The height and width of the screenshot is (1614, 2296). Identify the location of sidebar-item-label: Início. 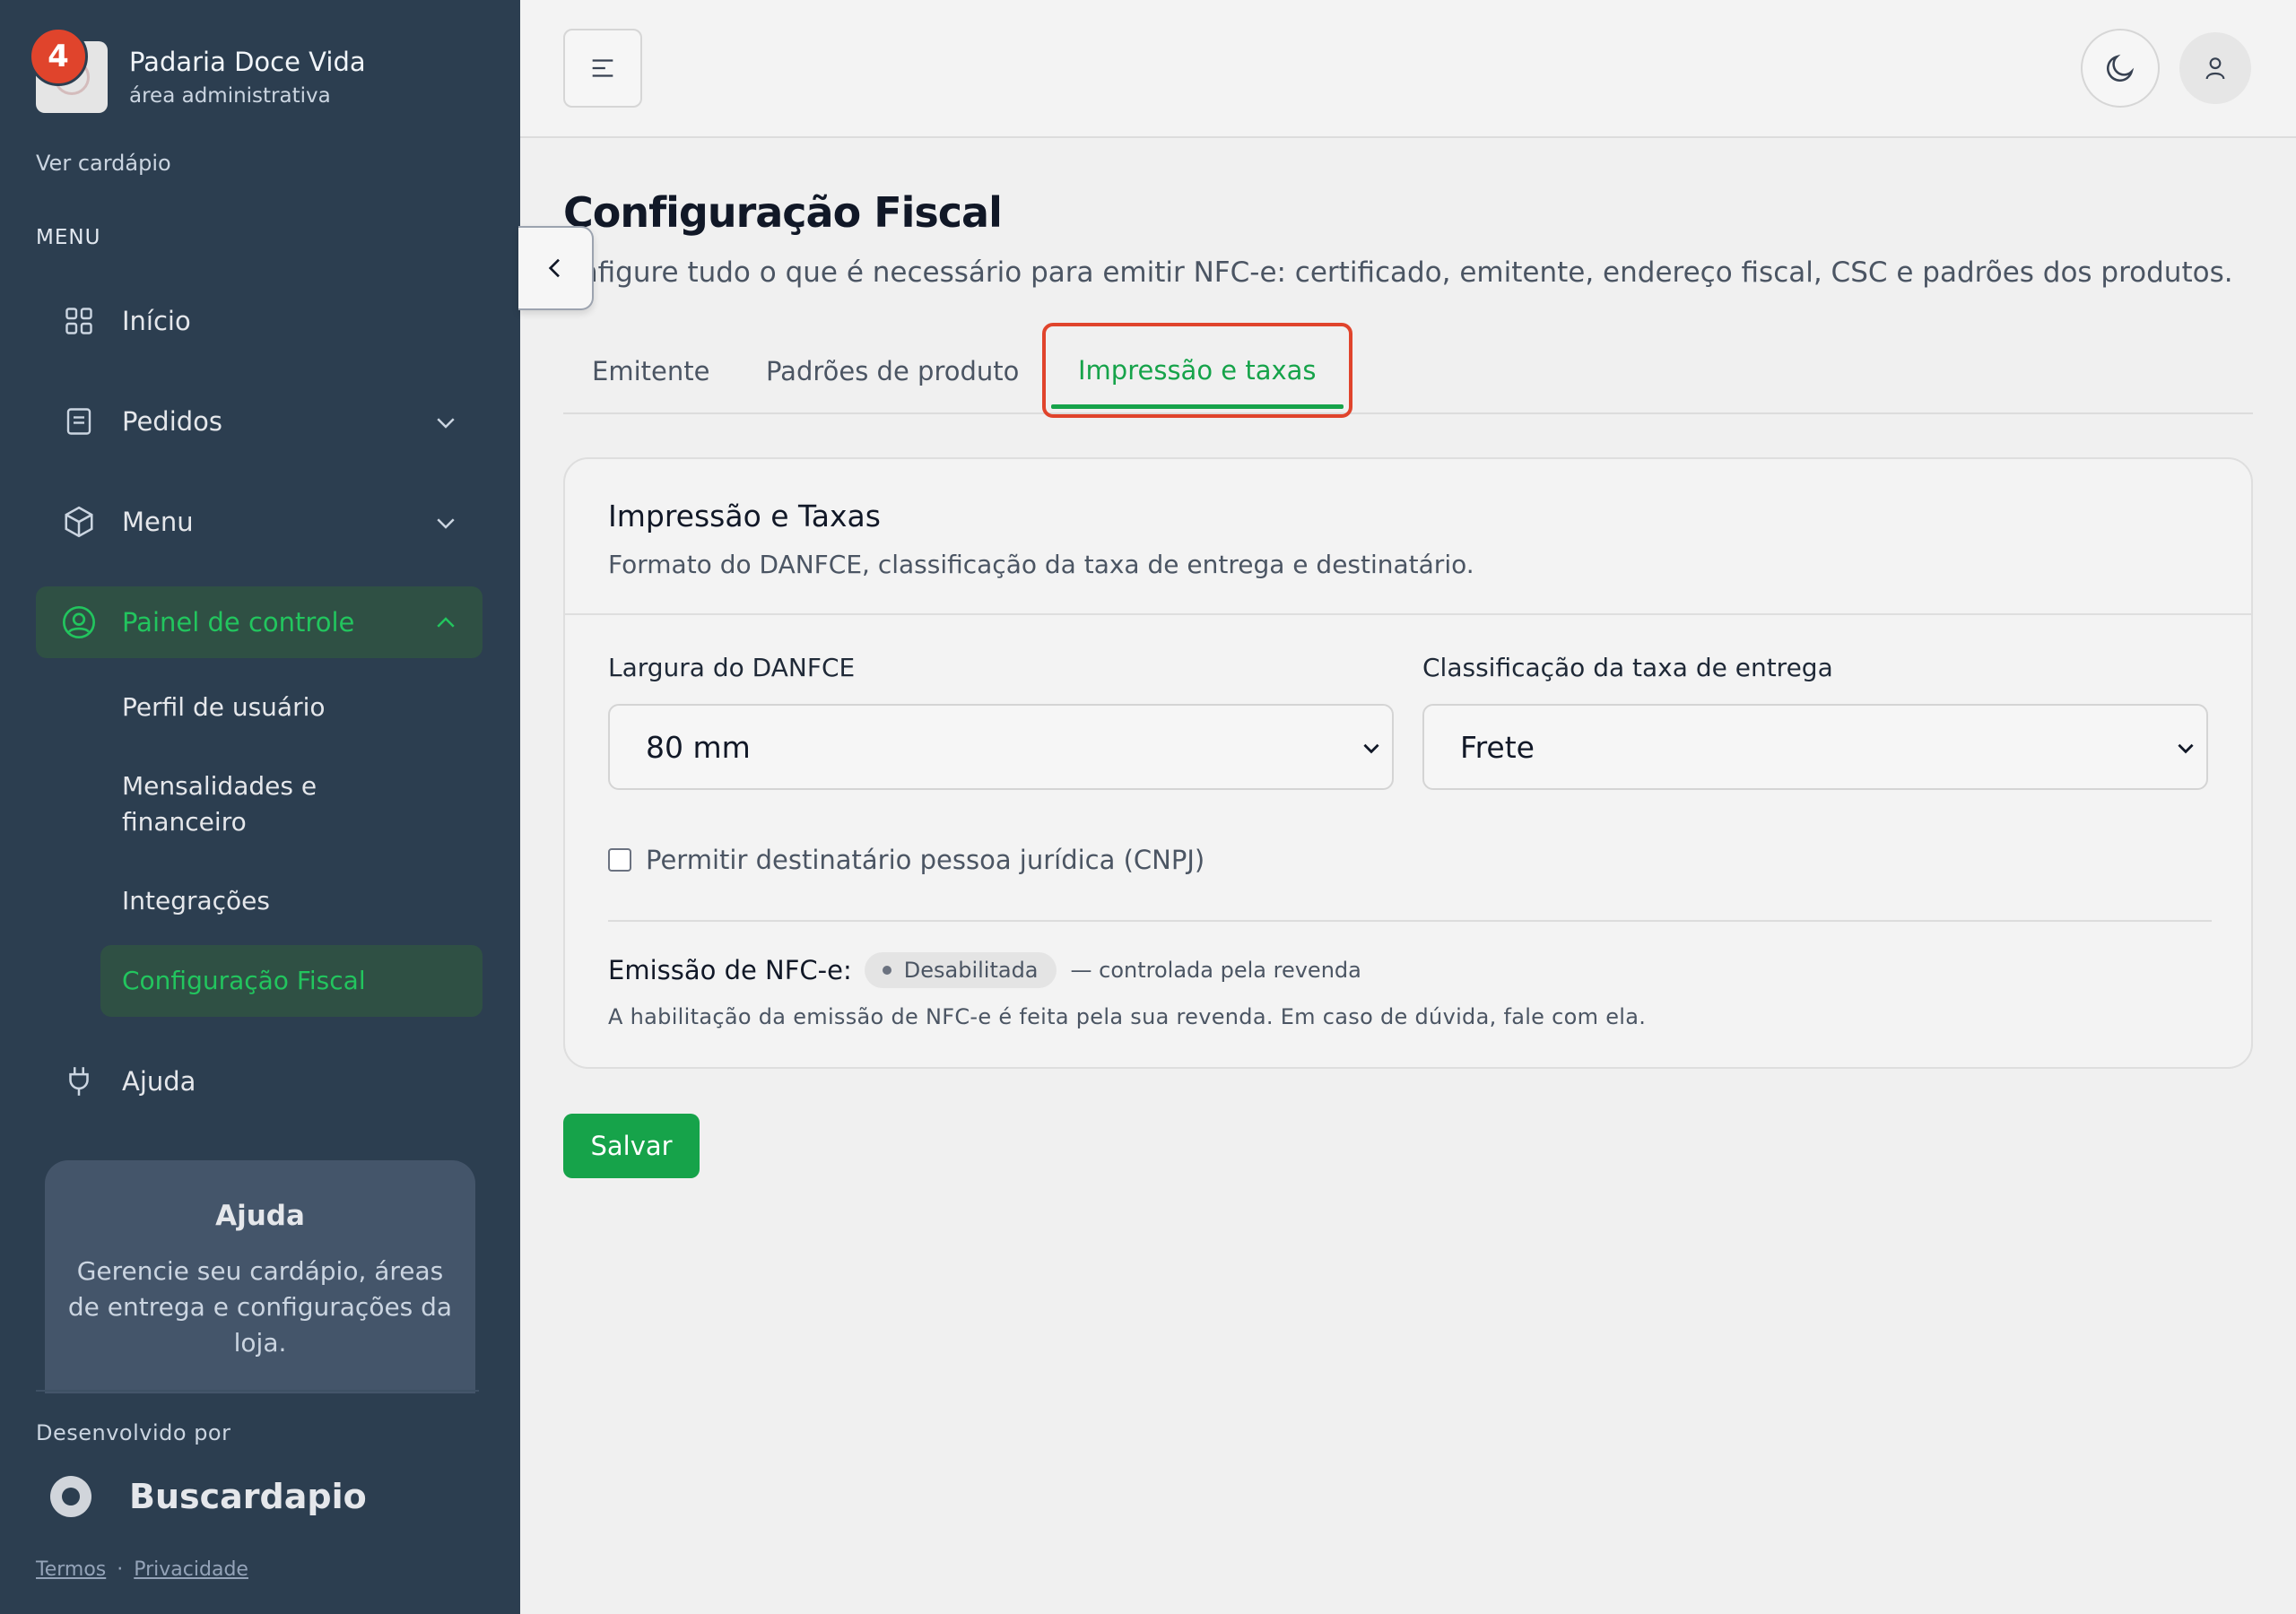
(156, 321).